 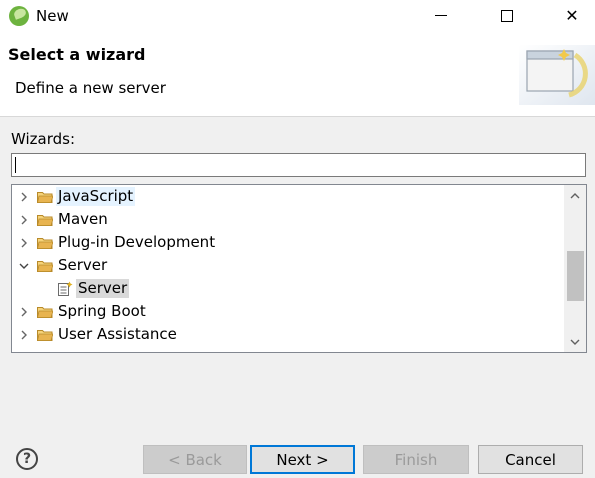 What do you see at coordinates (302, 459) in the screenshot?
I see `next-button: Next >` at bounding box center [302, 459].